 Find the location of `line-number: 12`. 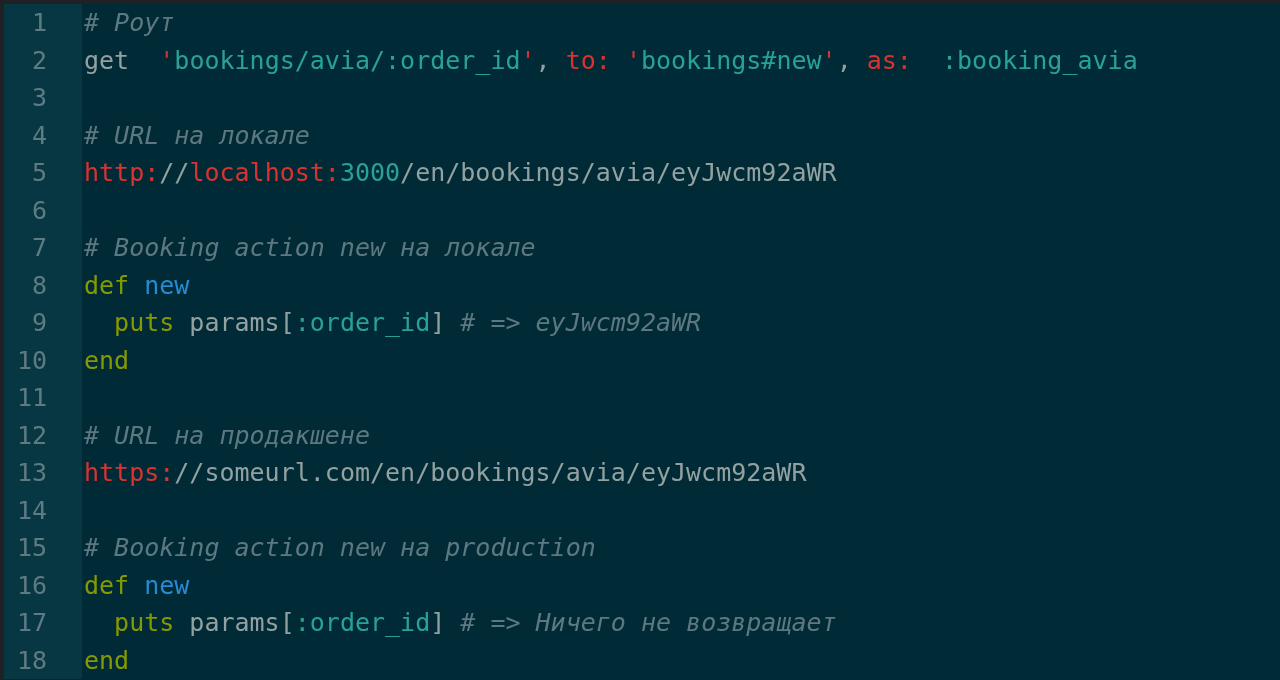

line-number: 12 is located at coordinates (43, 435).